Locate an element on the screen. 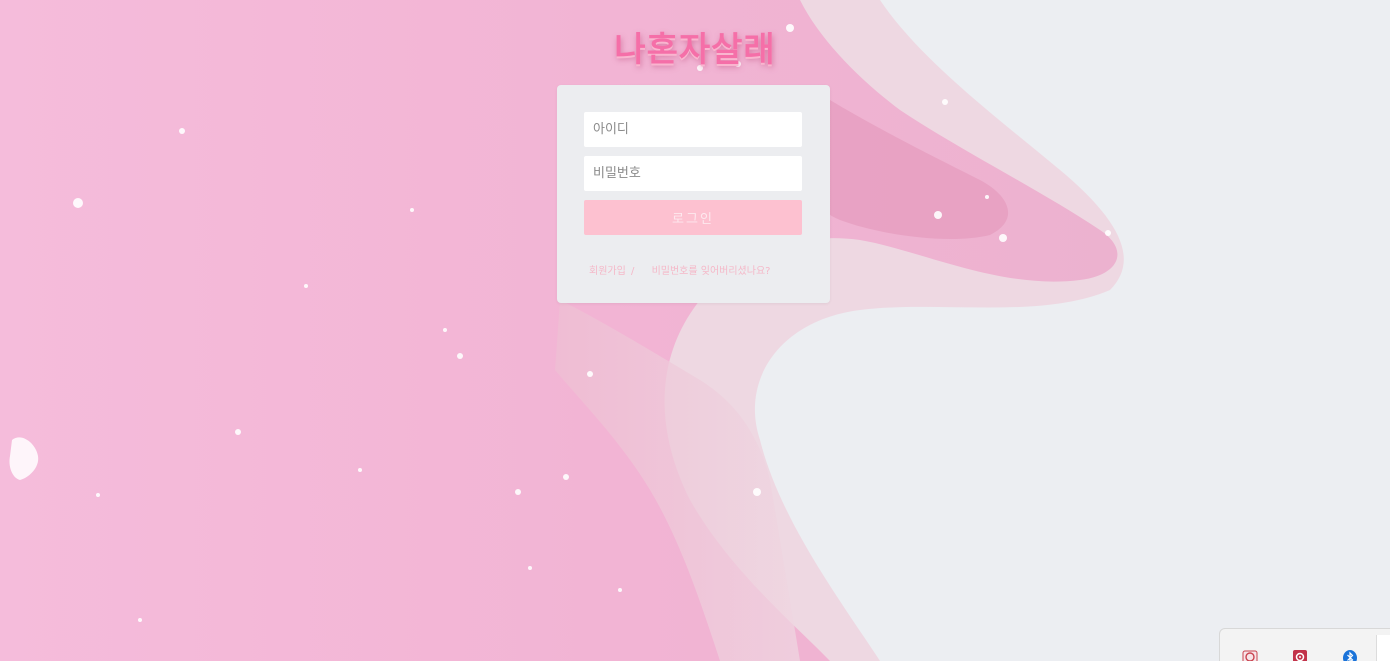 Image resolution: width=1390 pixels, height=661 pixels. bluetooth-icon is located at coordinates (1350, 655).